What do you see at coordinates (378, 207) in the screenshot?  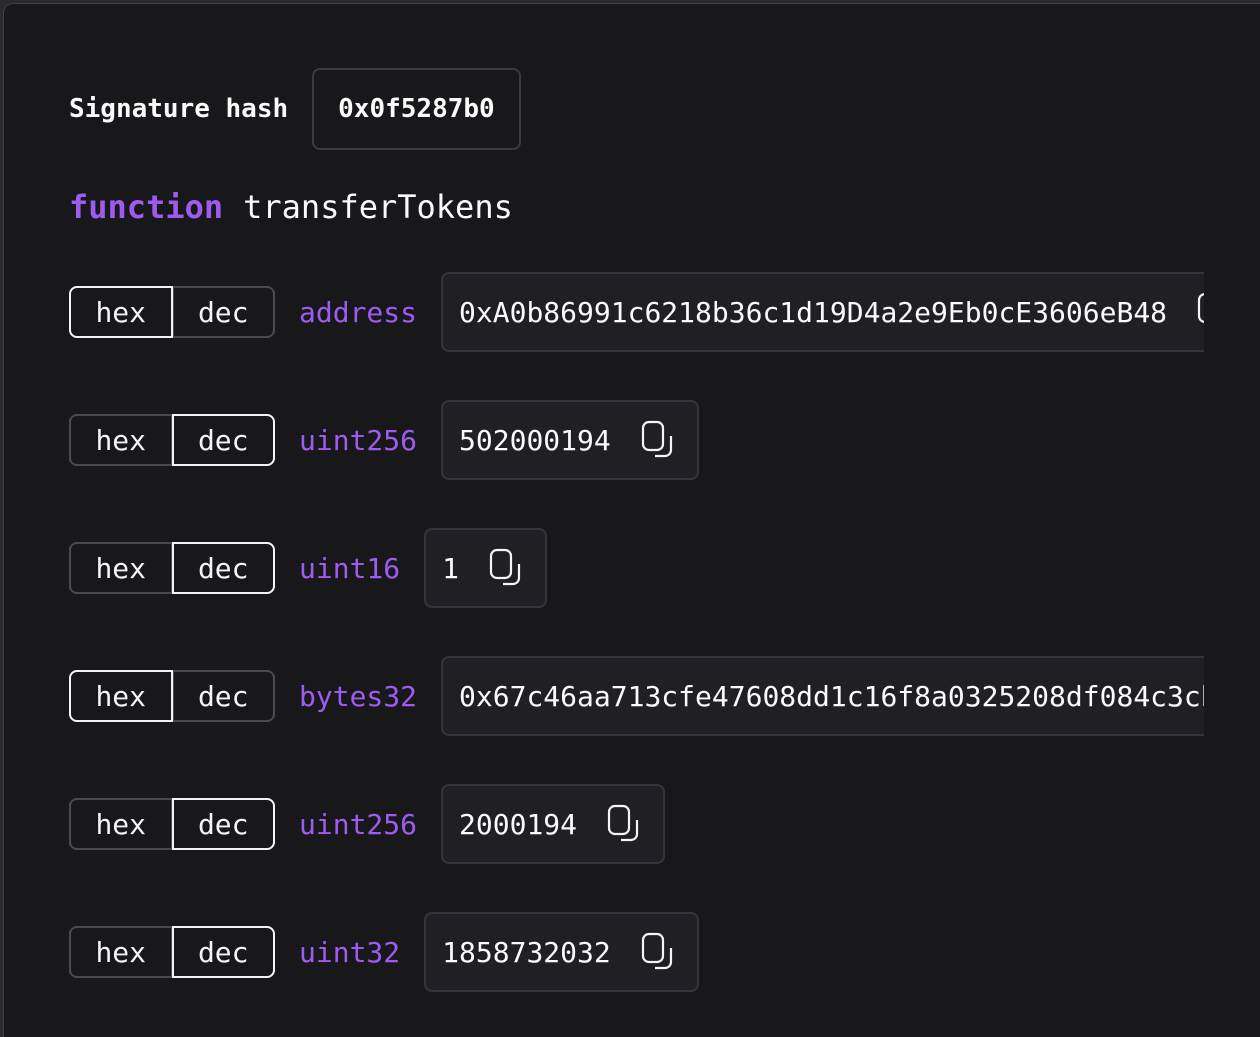 I see `function-name: transferTokens` at bounding box center [378, 207].